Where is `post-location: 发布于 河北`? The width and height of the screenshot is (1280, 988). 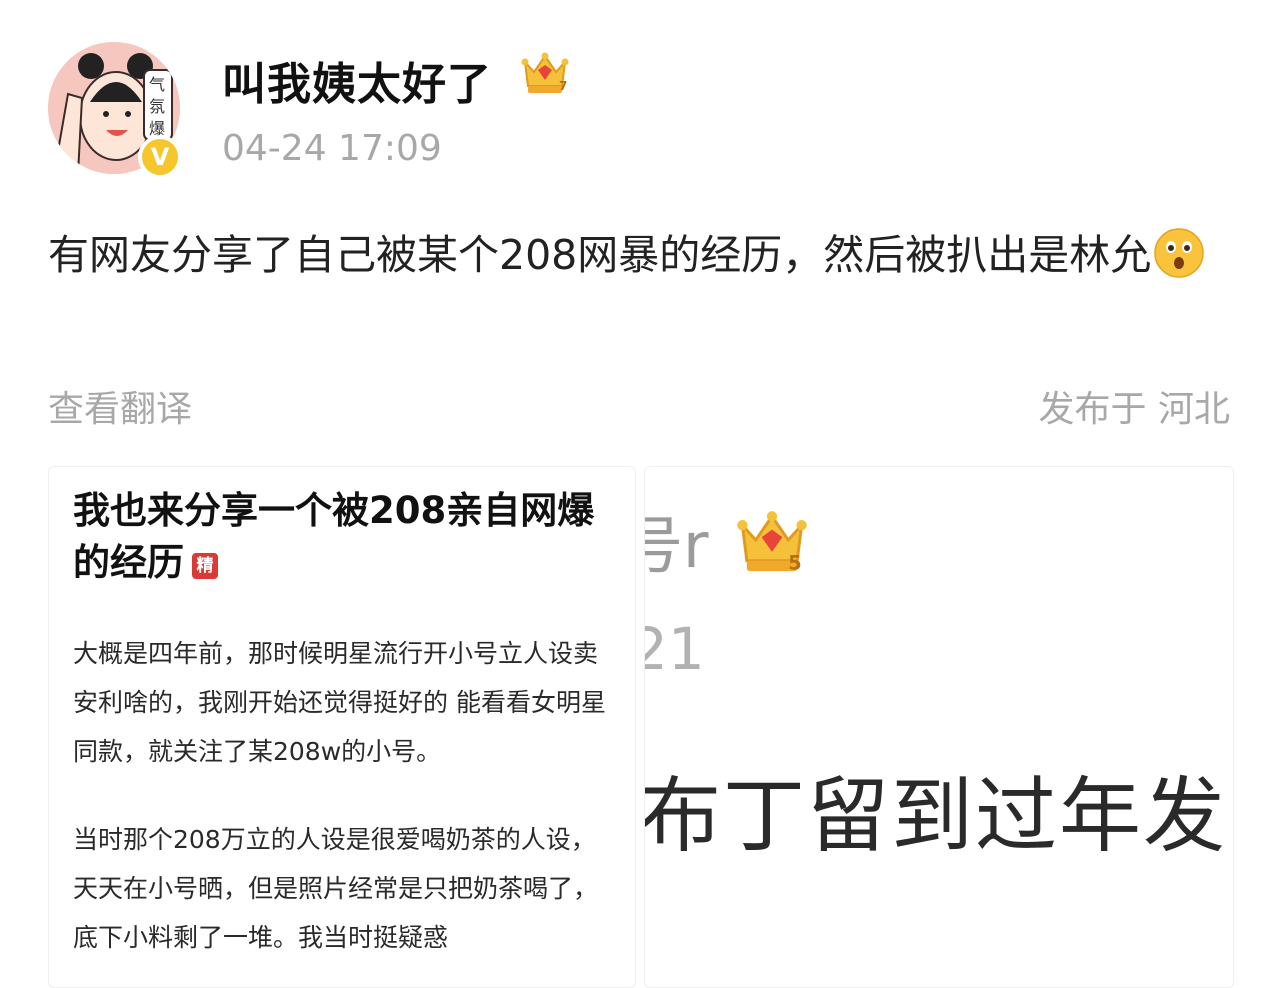
post-location: 发布于 河北 is located at coordinates (1134, 409).